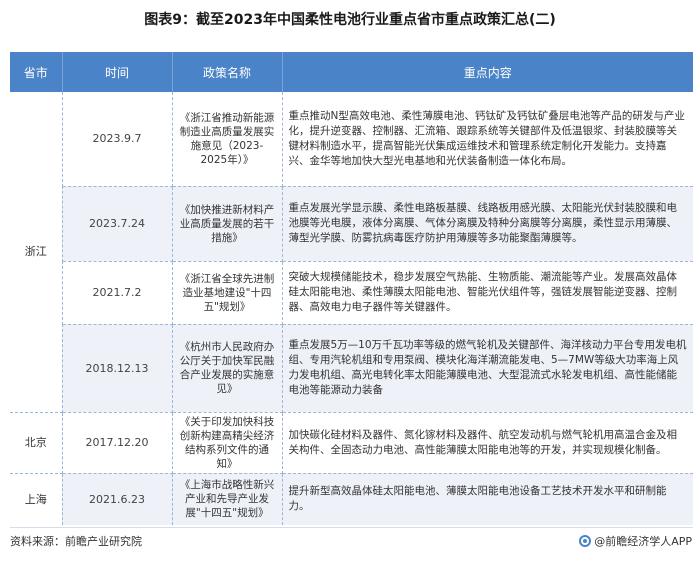  I want to click on chart-title: 图表9：截至2023年中国柔性电池行业重点省市重点政策汇总(二), so click(350, 20).